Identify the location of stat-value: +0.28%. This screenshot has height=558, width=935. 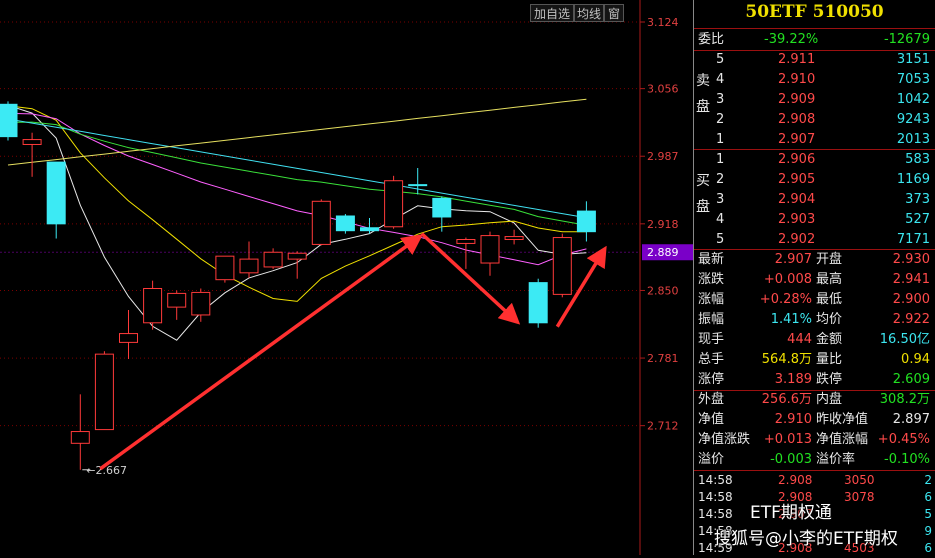
(785, 299).